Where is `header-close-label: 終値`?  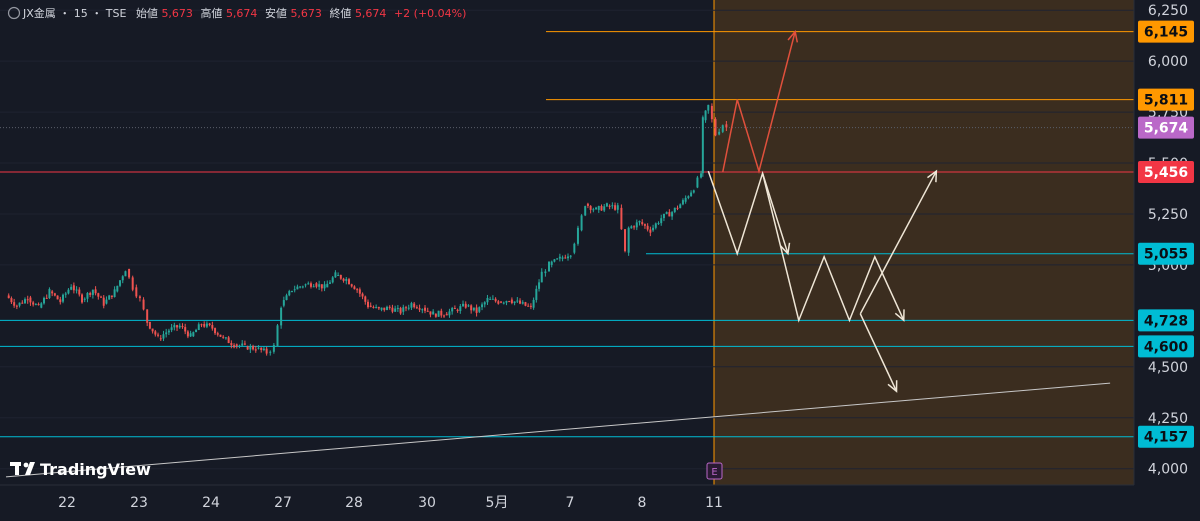
header-close-label: 終値 is located at coordinates (340, 13).